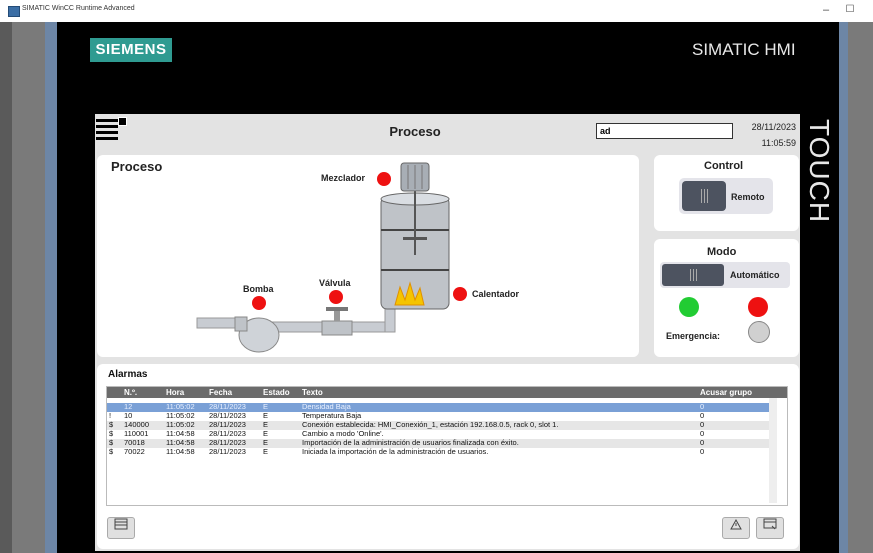 The width and height of the screenshot is (873, 553). Describe the element at coordinates (227, 451) in the screenshot. I see `row-date: 28/11/2023` at that location.